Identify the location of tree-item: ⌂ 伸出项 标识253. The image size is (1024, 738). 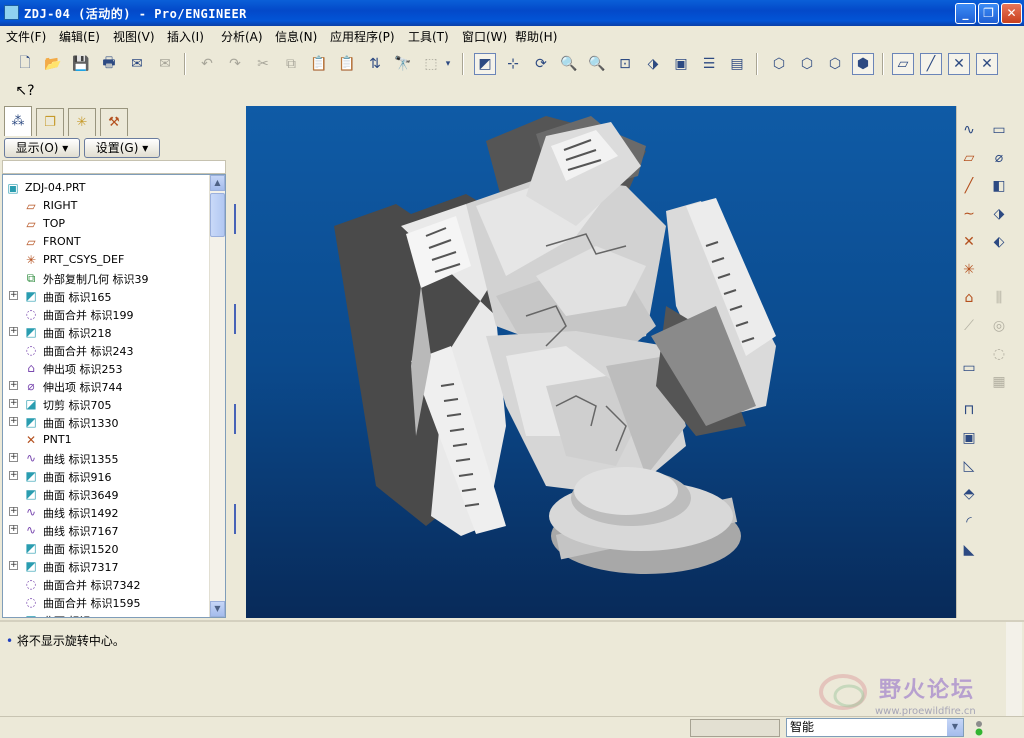
(107, 368).